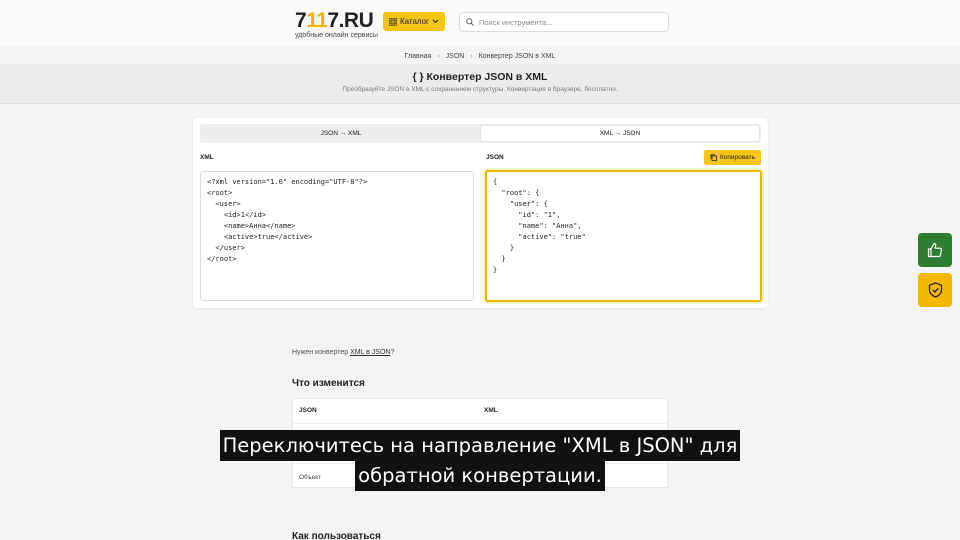 This screenshot has width=960, height=540. Describe the element at coordinates (435, 21) in the screenshot. I see `chevron-down-icon` at that location.